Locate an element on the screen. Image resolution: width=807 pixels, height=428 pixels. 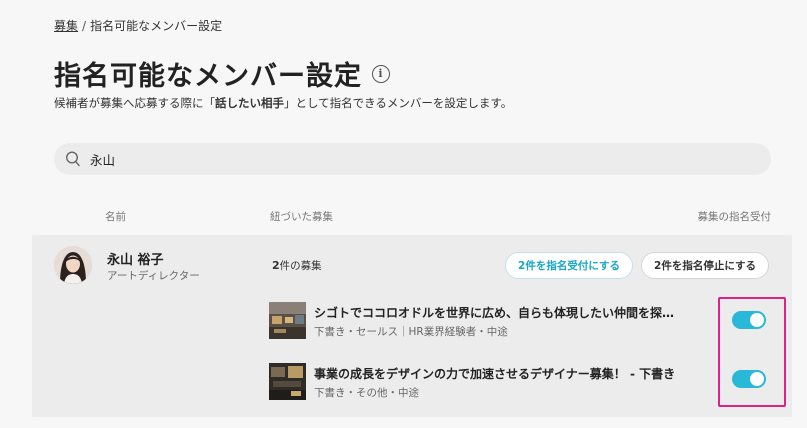
accept-all-button: 2件を指名受付にする is located at coordinates (569, 265).